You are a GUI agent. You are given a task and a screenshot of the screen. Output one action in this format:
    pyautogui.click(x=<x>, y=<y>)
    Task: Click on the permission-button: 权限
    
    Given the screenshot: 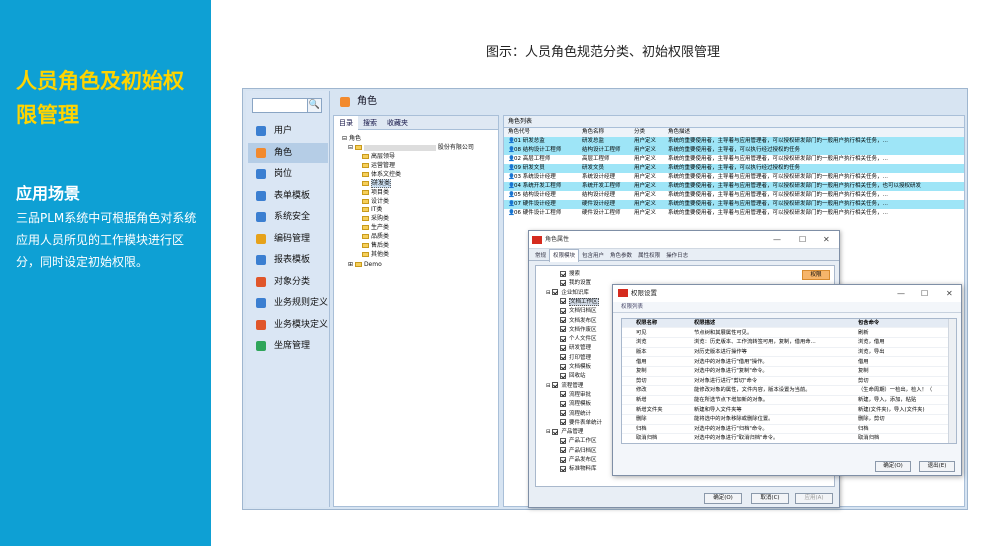 What is the action you would take?
    pyautogui.click(x=816, y=275)
    